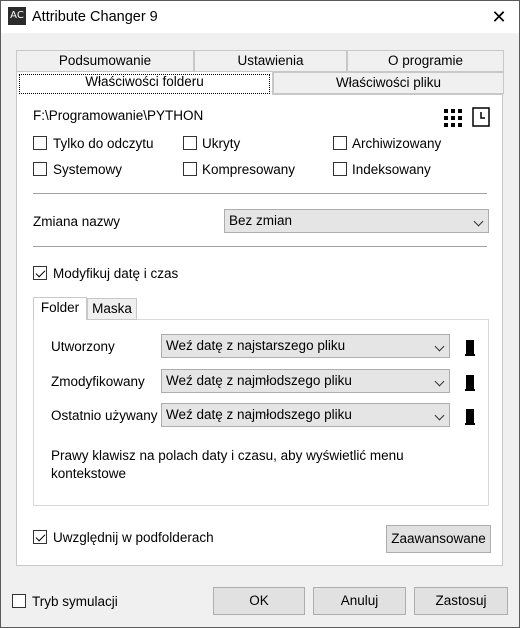 This screenshot has width=520, height=628. I want to click on modify-datetime-checkbox, so click(40, 273).